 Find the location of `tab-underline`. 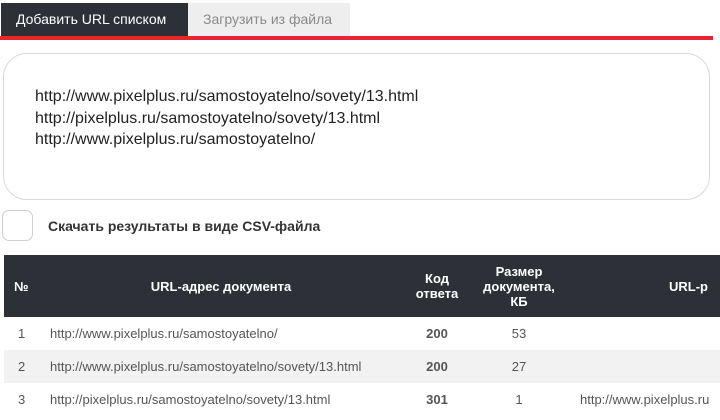

tab-underline is located at coordinates (356, 38).